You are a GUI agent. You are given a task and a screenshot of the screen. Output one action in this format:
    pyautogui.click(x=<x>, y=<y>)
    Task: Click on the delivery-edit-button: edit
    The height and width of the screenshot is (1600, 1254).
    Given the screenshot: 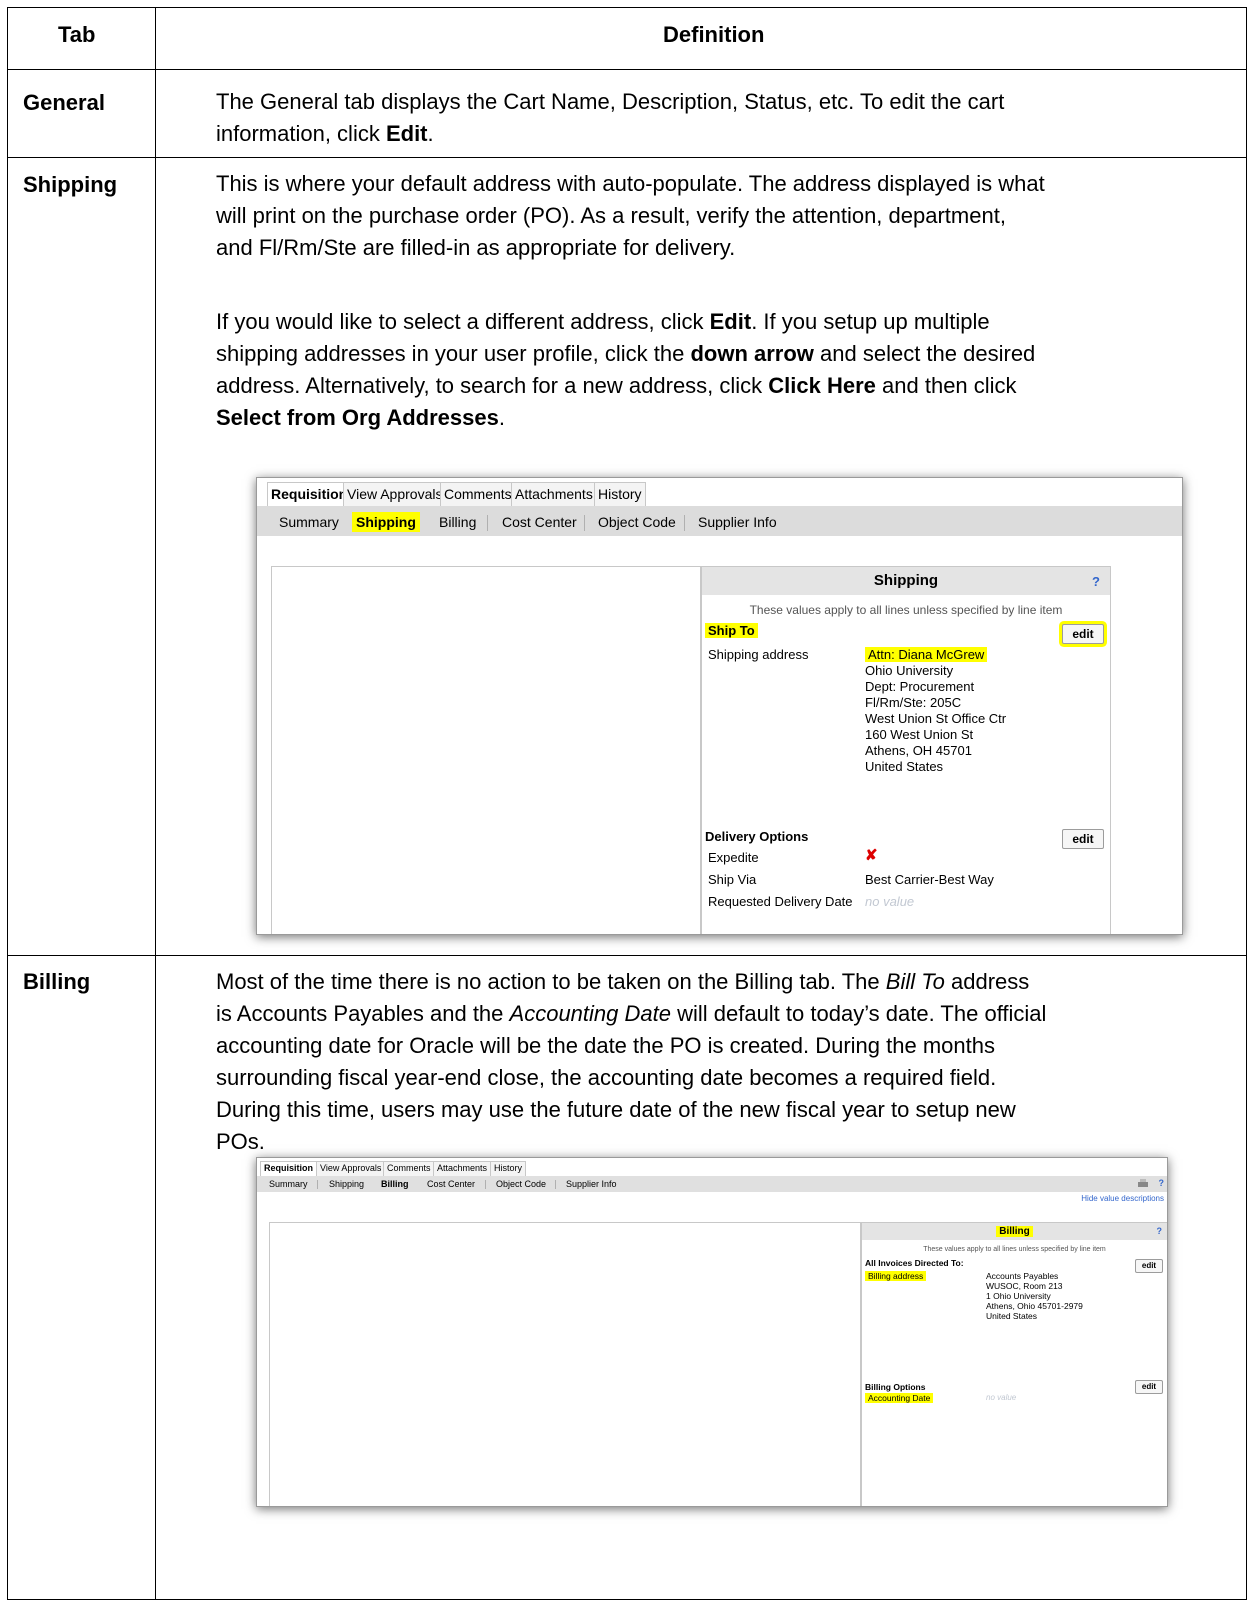 What is the action you would take?
    pyautogui.click(x=1083, y=839)
    